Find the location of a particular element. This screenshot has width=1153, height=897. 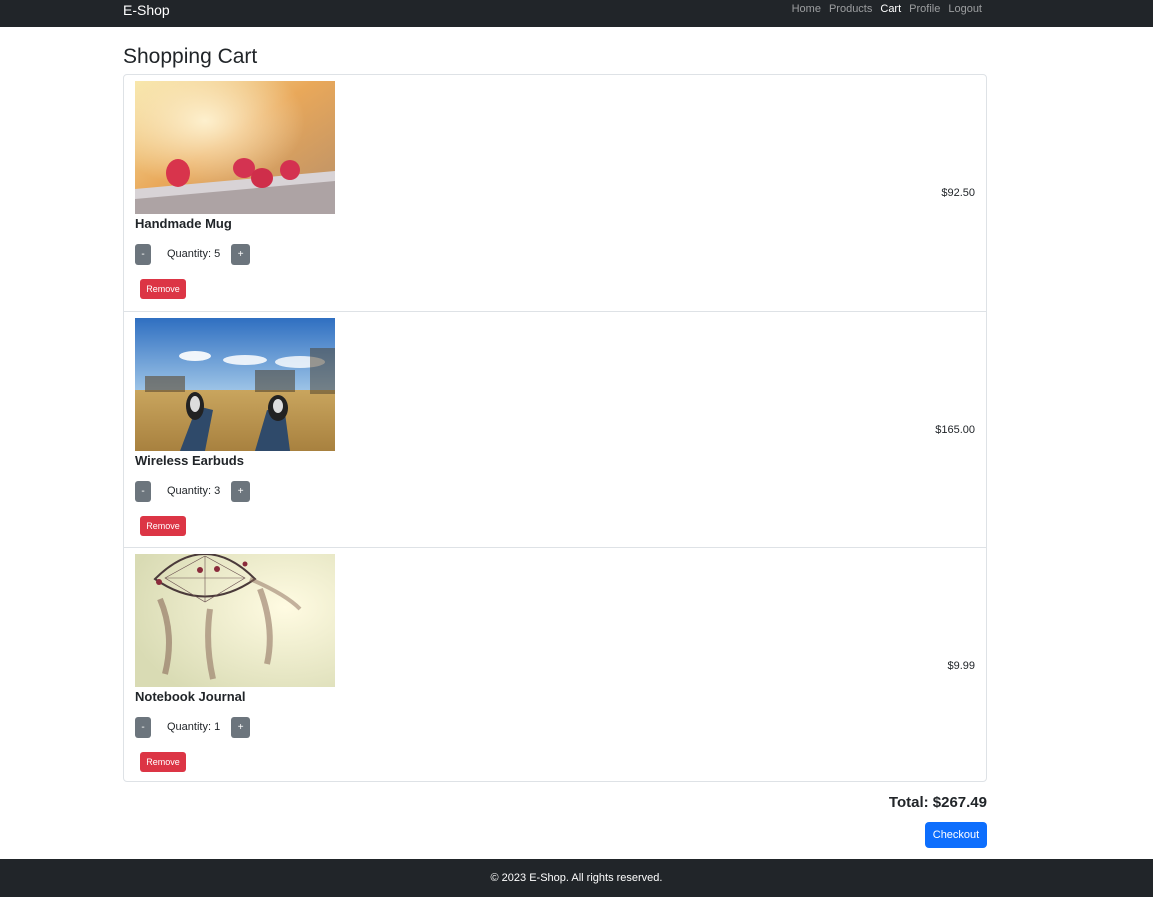

quantity-label: Quantity: 5 is located at coordinates (194, 254).